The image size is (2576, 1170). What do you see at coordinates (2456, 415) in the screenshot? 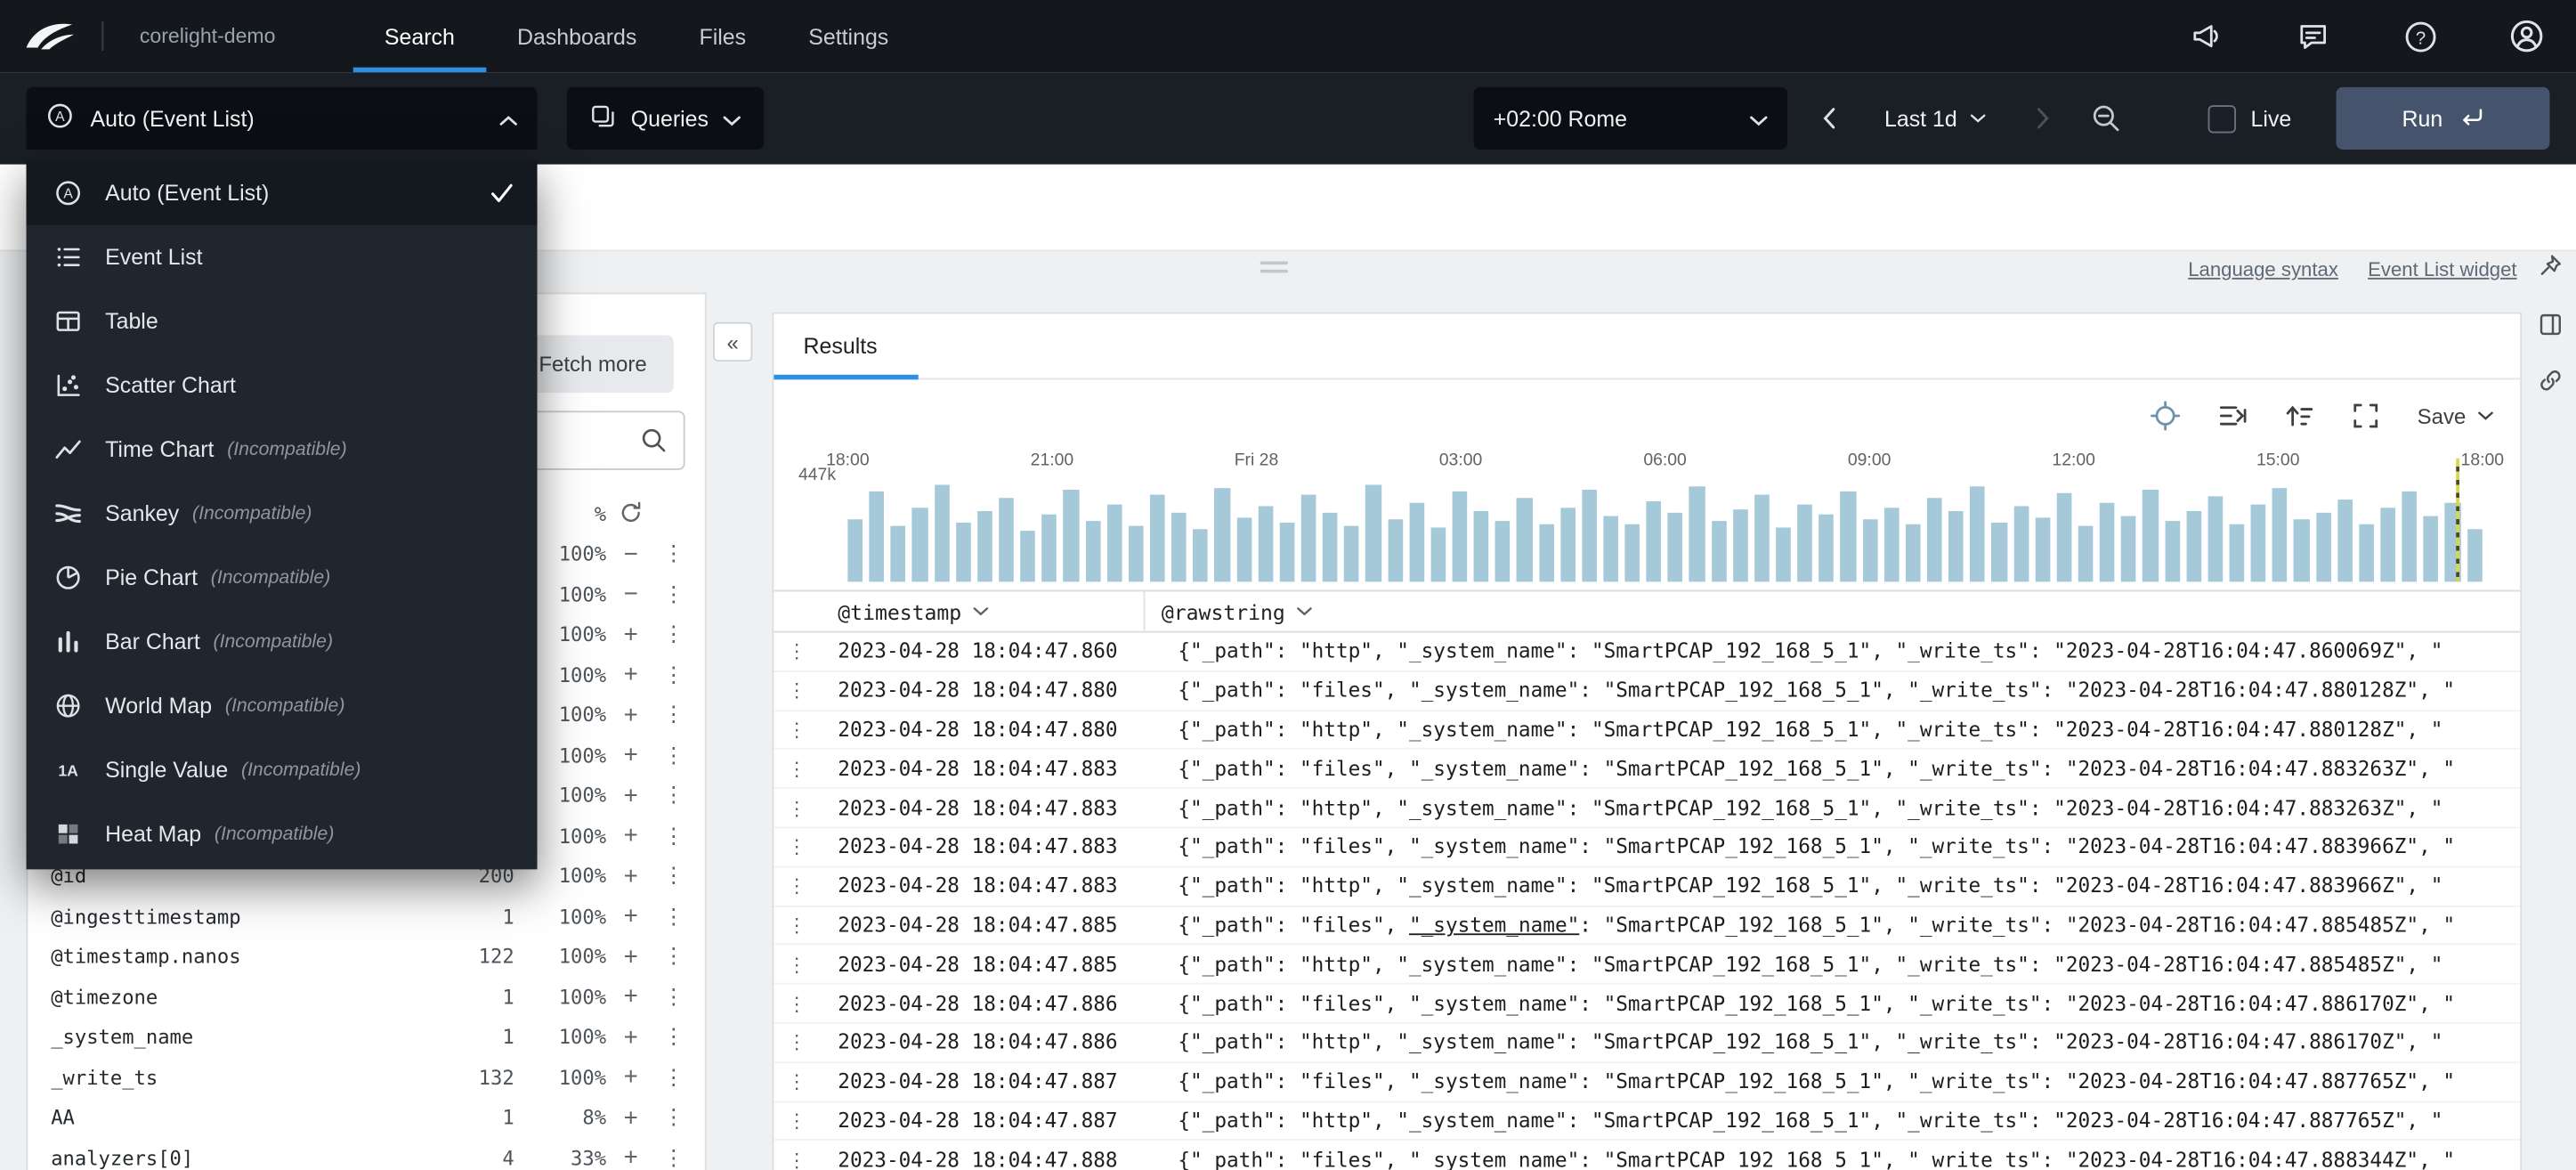
I see `save-button: Save` at bounding box center [2456, 415].